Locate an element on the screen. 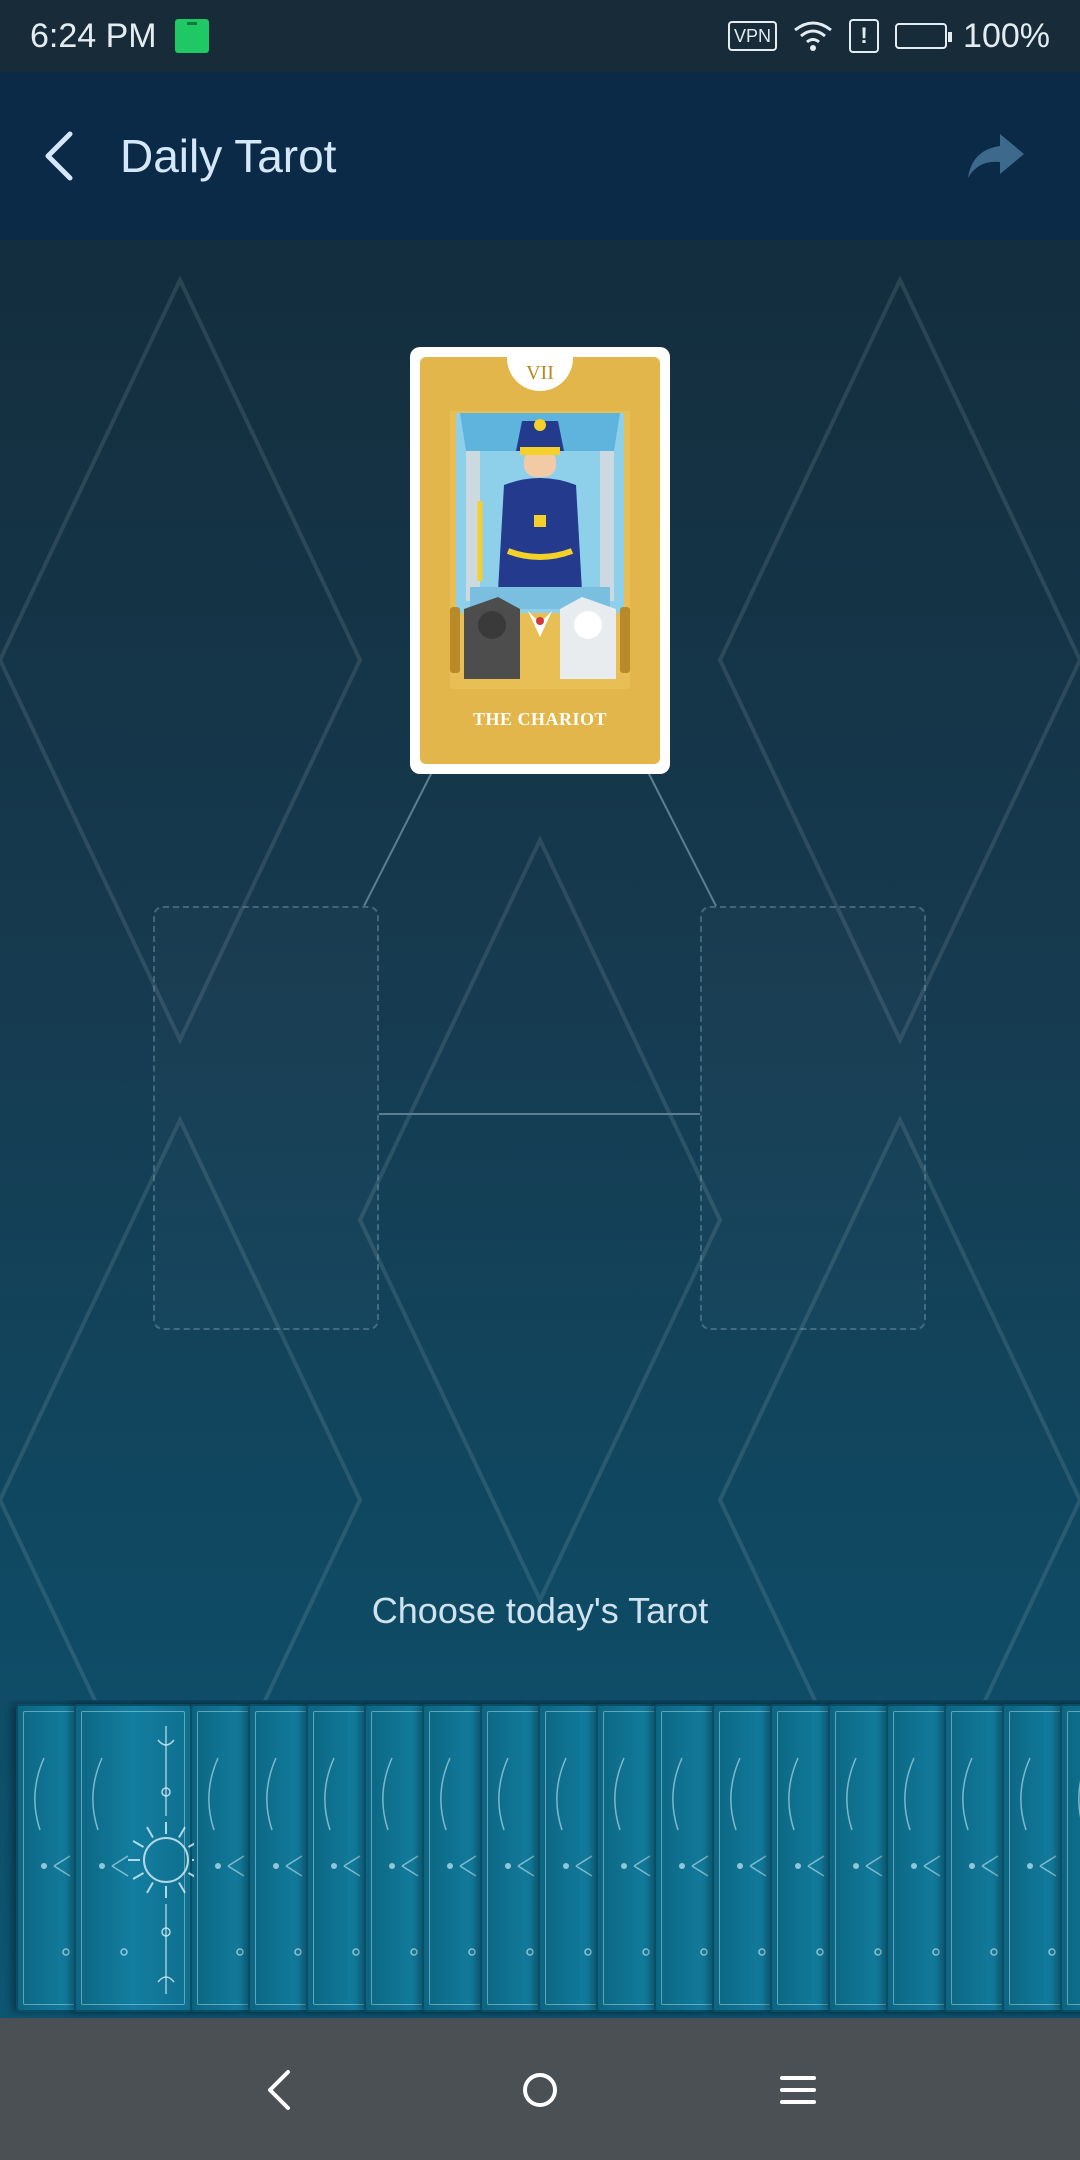 This screenshot has height=2160, width=1080. status-bar: 6:24 PM VPN ! 100% is located at coordinates (540, 36).